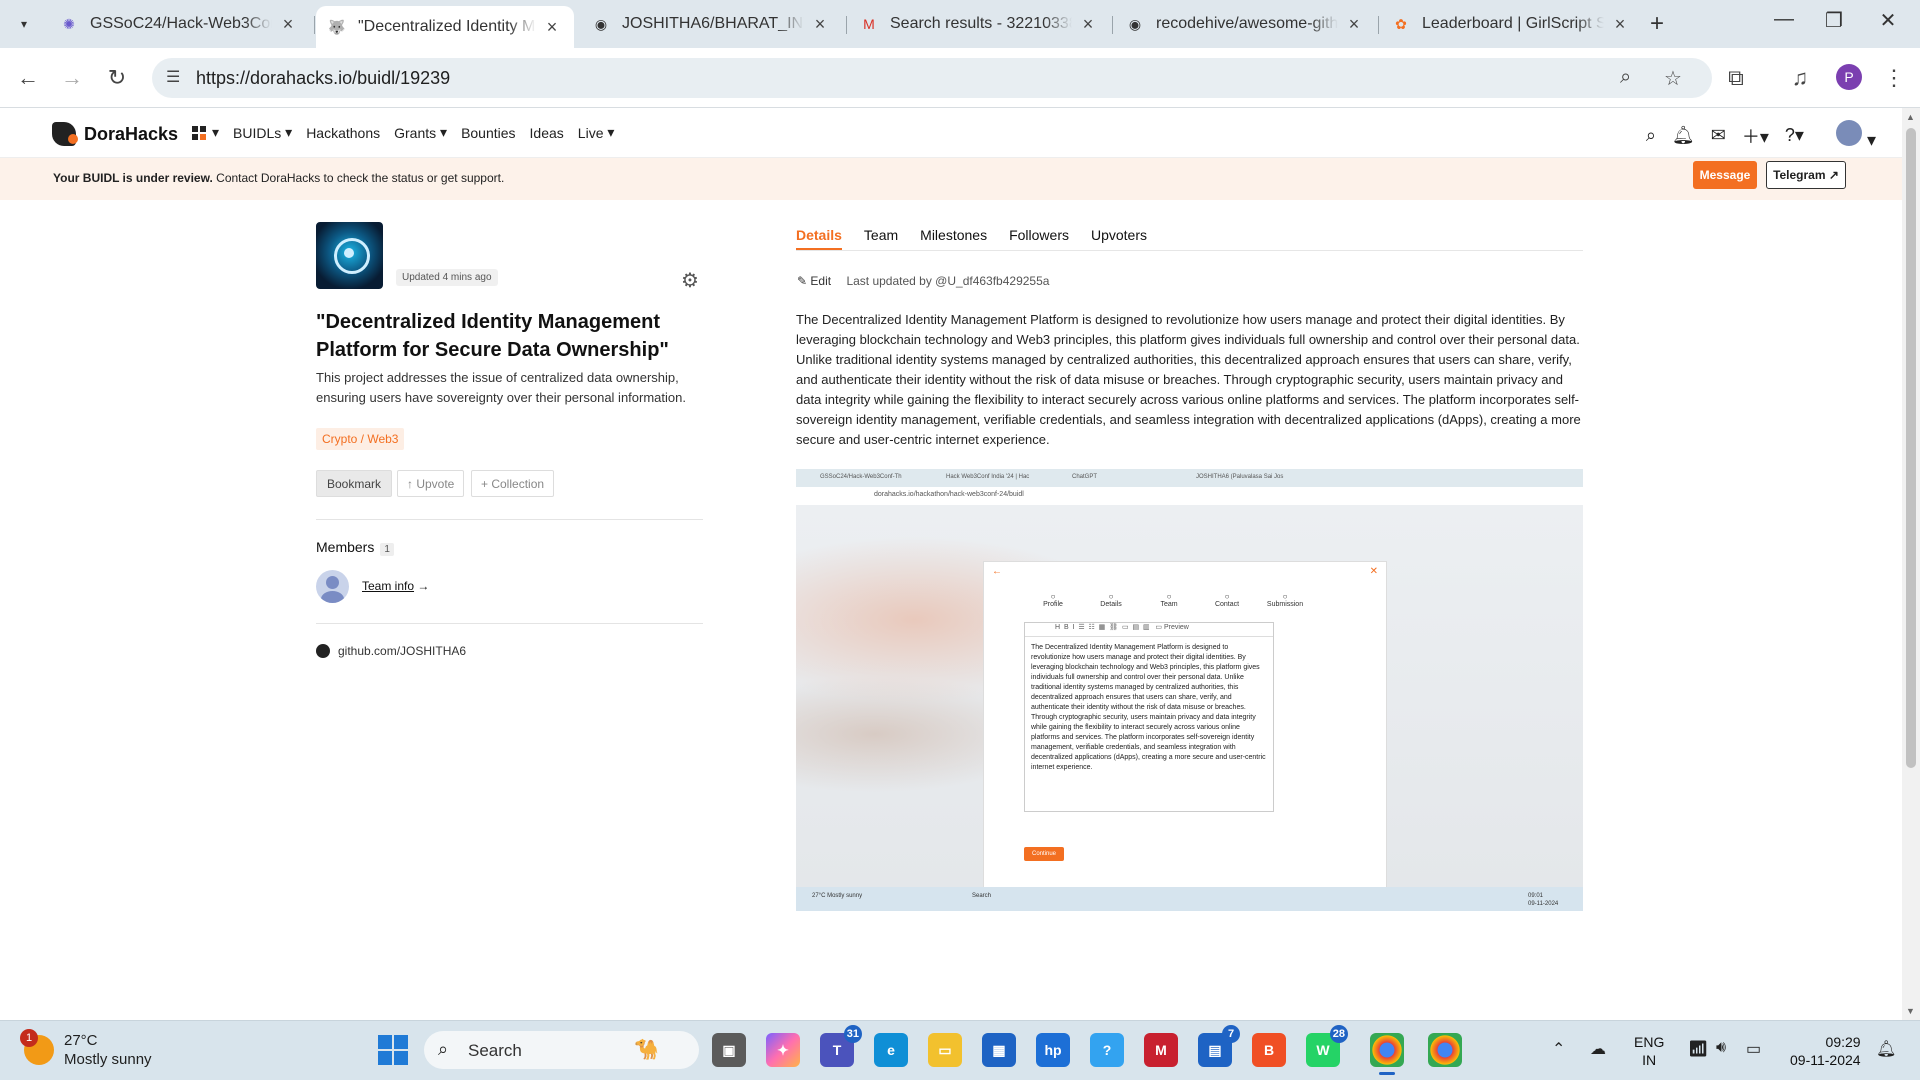 Image resolution: width=1920 pixels, height=1080 pixels. I want to click on url-text: https://dorahacks.io/buidl/19239, so click(323, 78).